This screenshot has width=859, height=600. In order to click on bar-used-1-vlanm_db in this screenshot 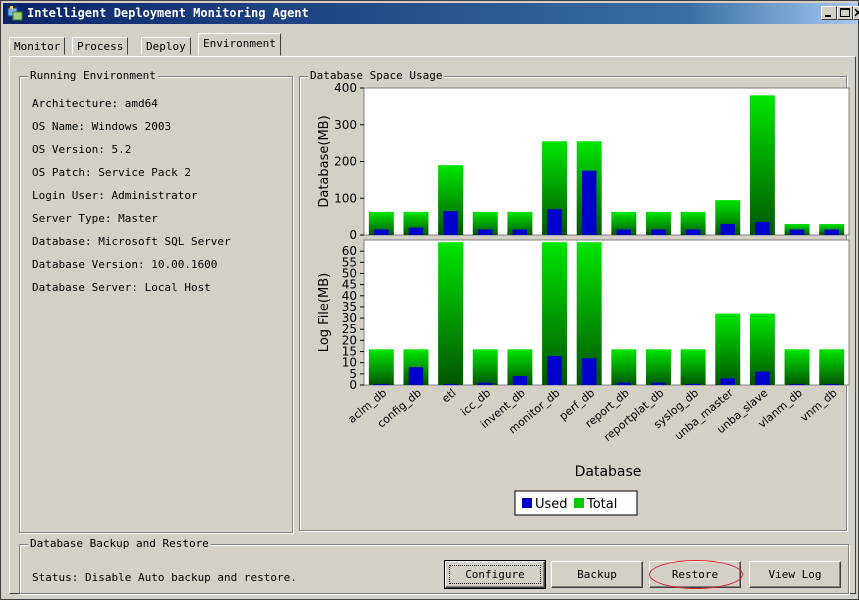, I will do `click(797, 384)`.